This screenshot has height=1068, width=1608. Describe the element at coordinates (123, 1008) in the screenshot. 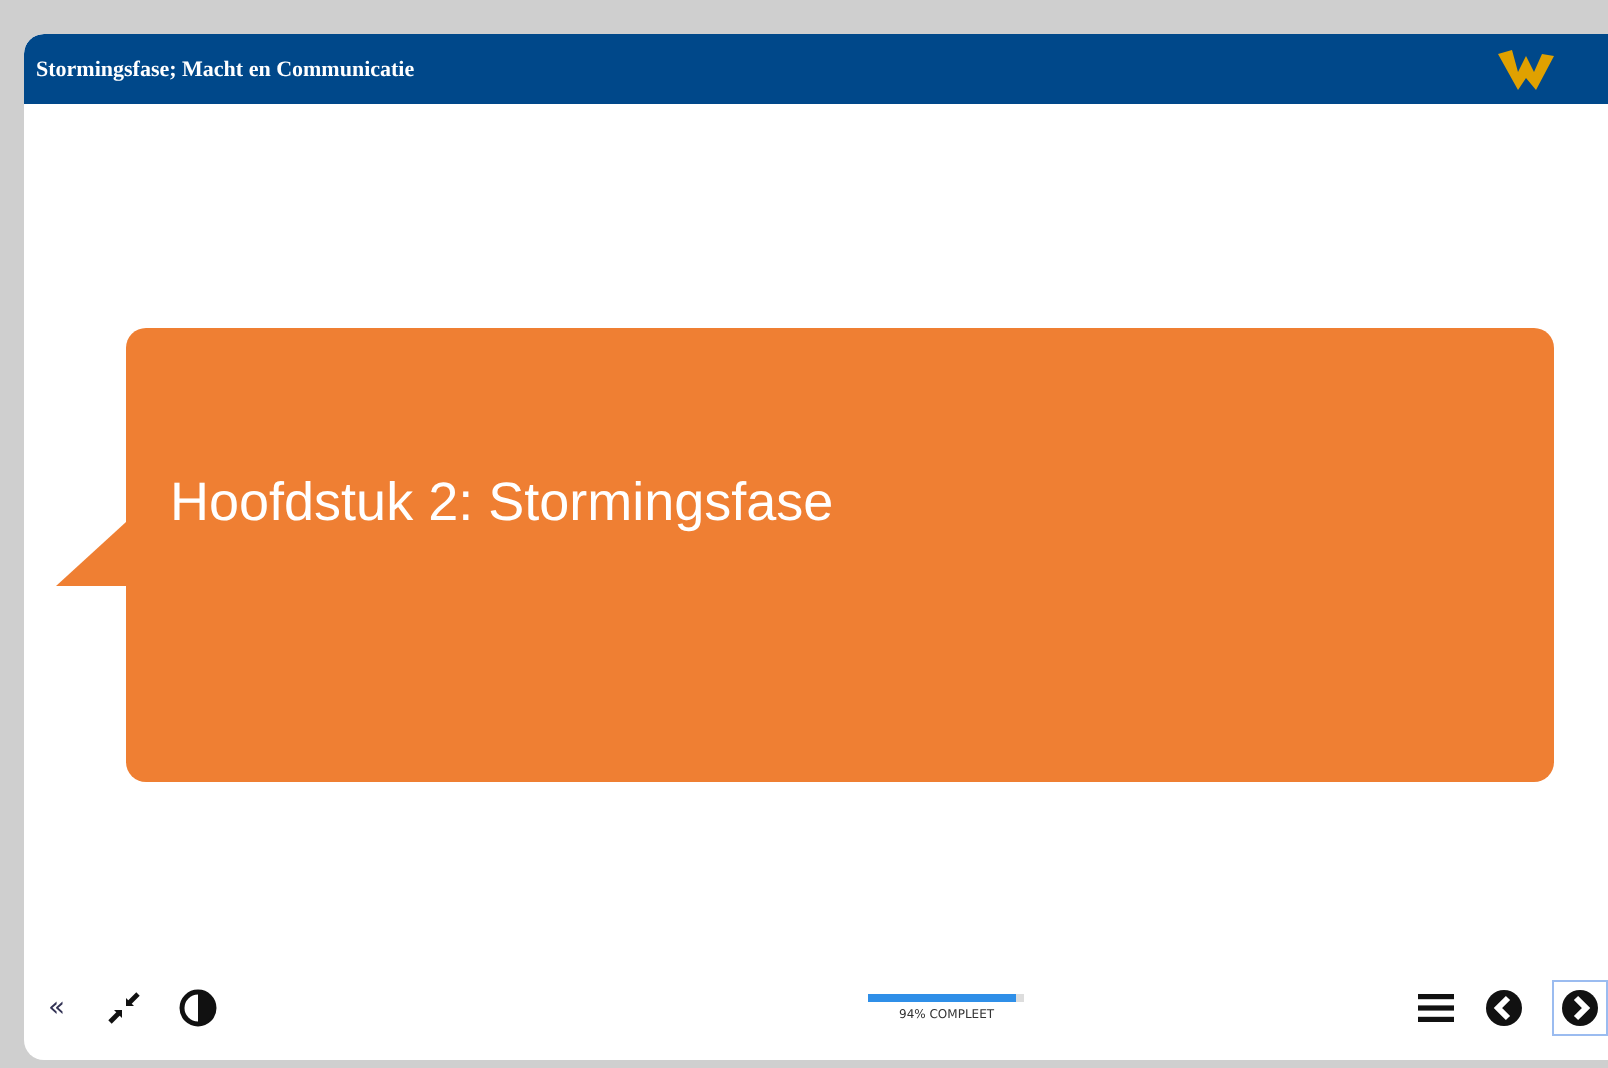

I see `exit-fullscreen-icon` at that location.